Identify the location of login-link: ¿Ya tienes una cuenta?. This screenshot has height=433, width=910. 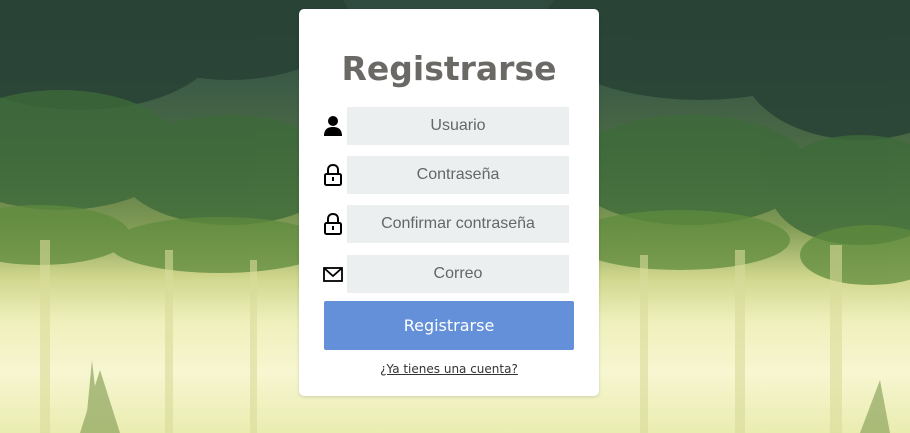
(449, 369).